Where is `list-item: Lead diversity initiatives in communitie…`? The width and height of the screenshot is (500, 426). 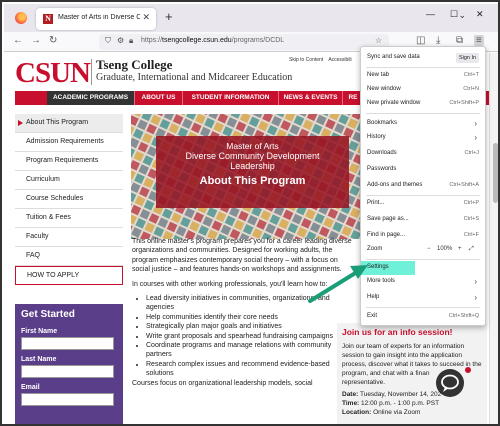
list-item: Lead diversity initiatives in communitie… is located at coordinates (251, 303).